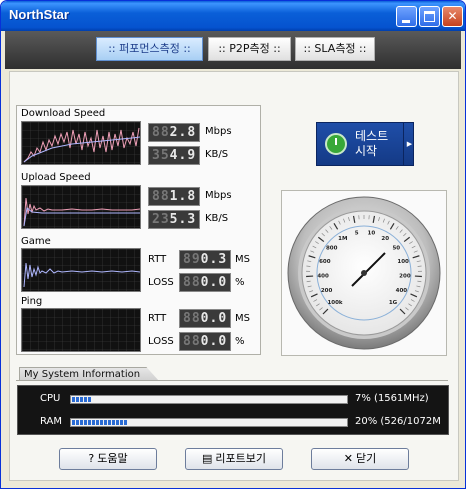 This screenshot has height=489, width=466. Describe the element at coordinates (63, 113) in the screenshot. I see `download-label: Download Speed` at that location.